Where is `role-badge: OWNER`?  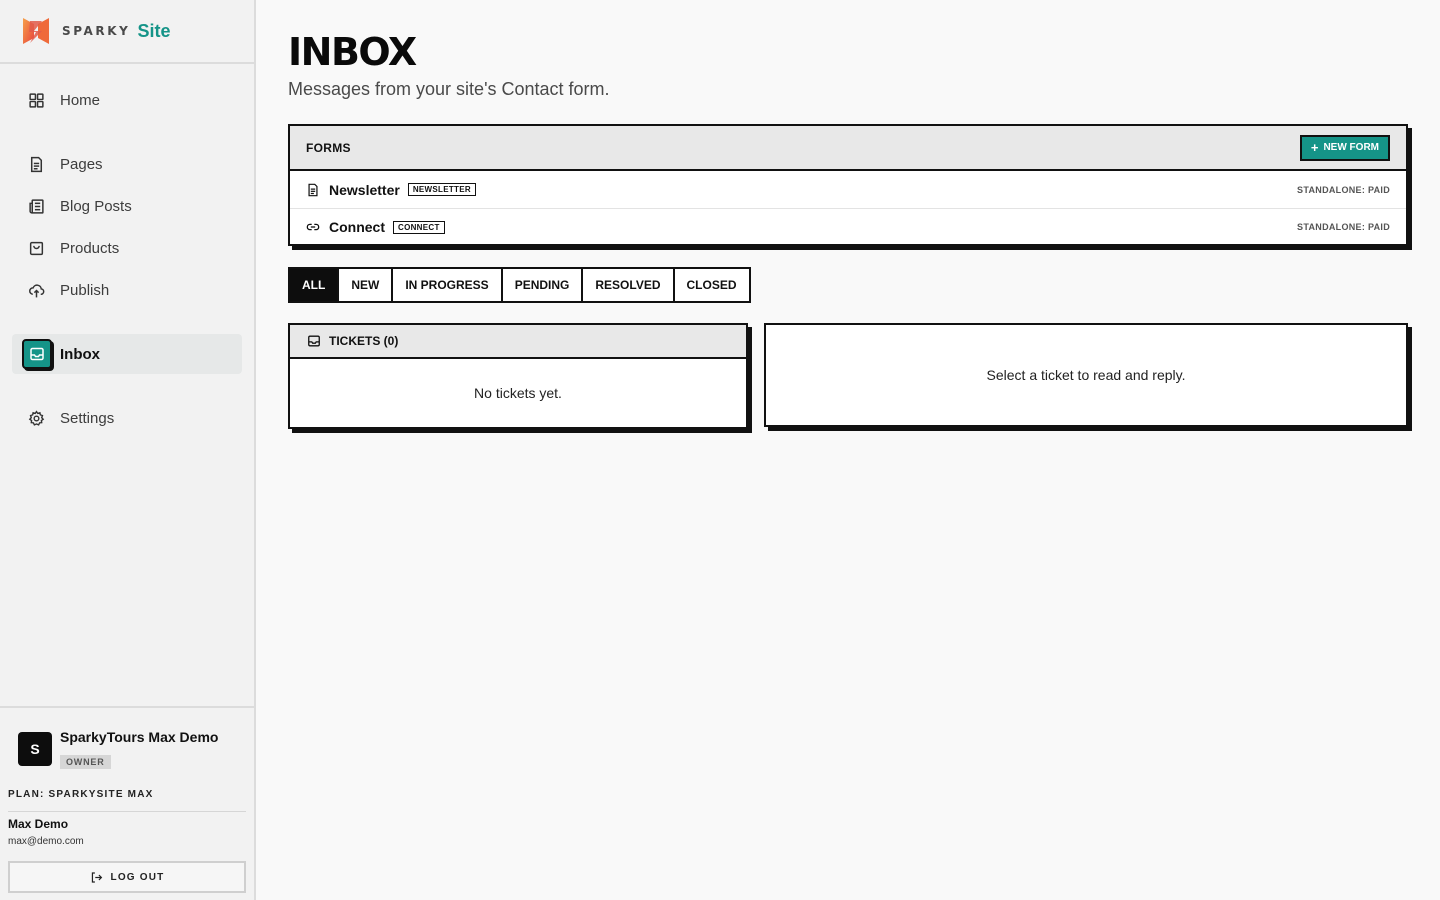 role-badge: OWNER is located at coordinates (85, 762).